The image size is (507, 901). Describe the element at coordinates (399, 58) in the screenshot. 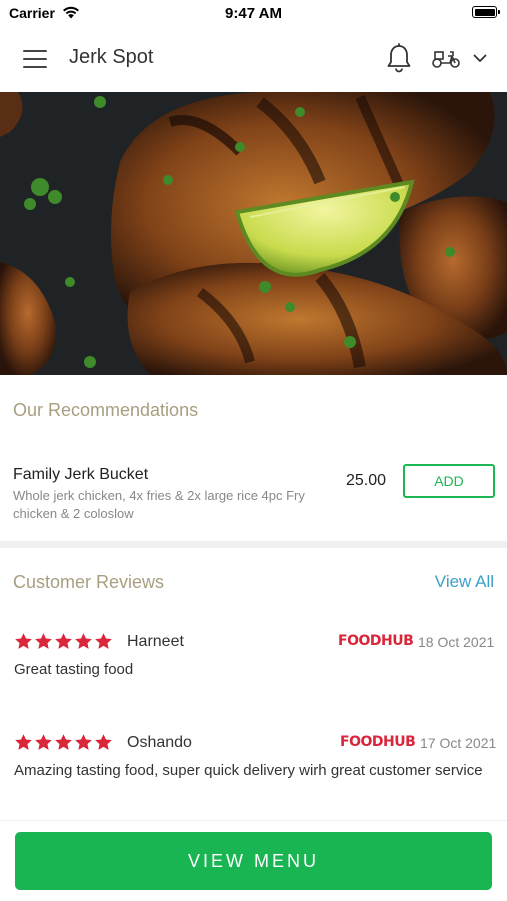

I see `bell-icon` at that location.